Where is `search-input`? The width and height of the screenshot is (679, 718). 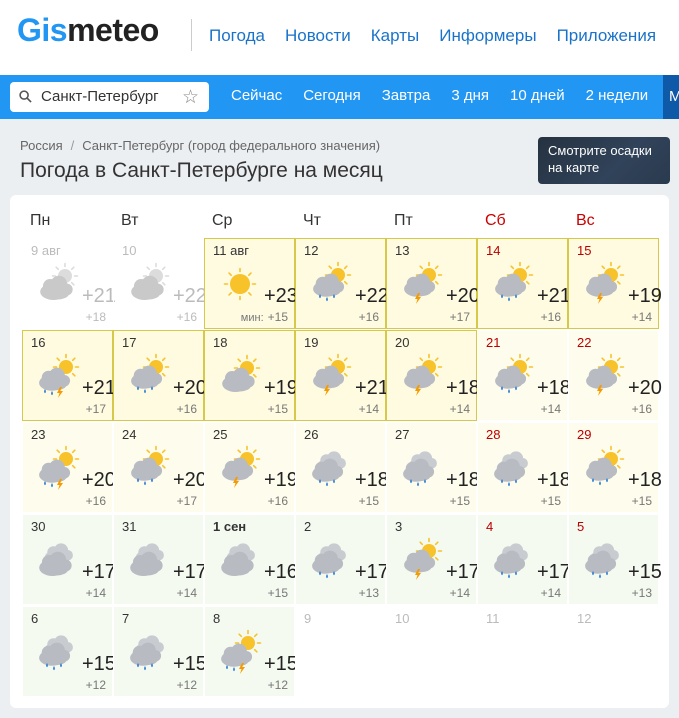 search-input is located at coordinates (111, 96).